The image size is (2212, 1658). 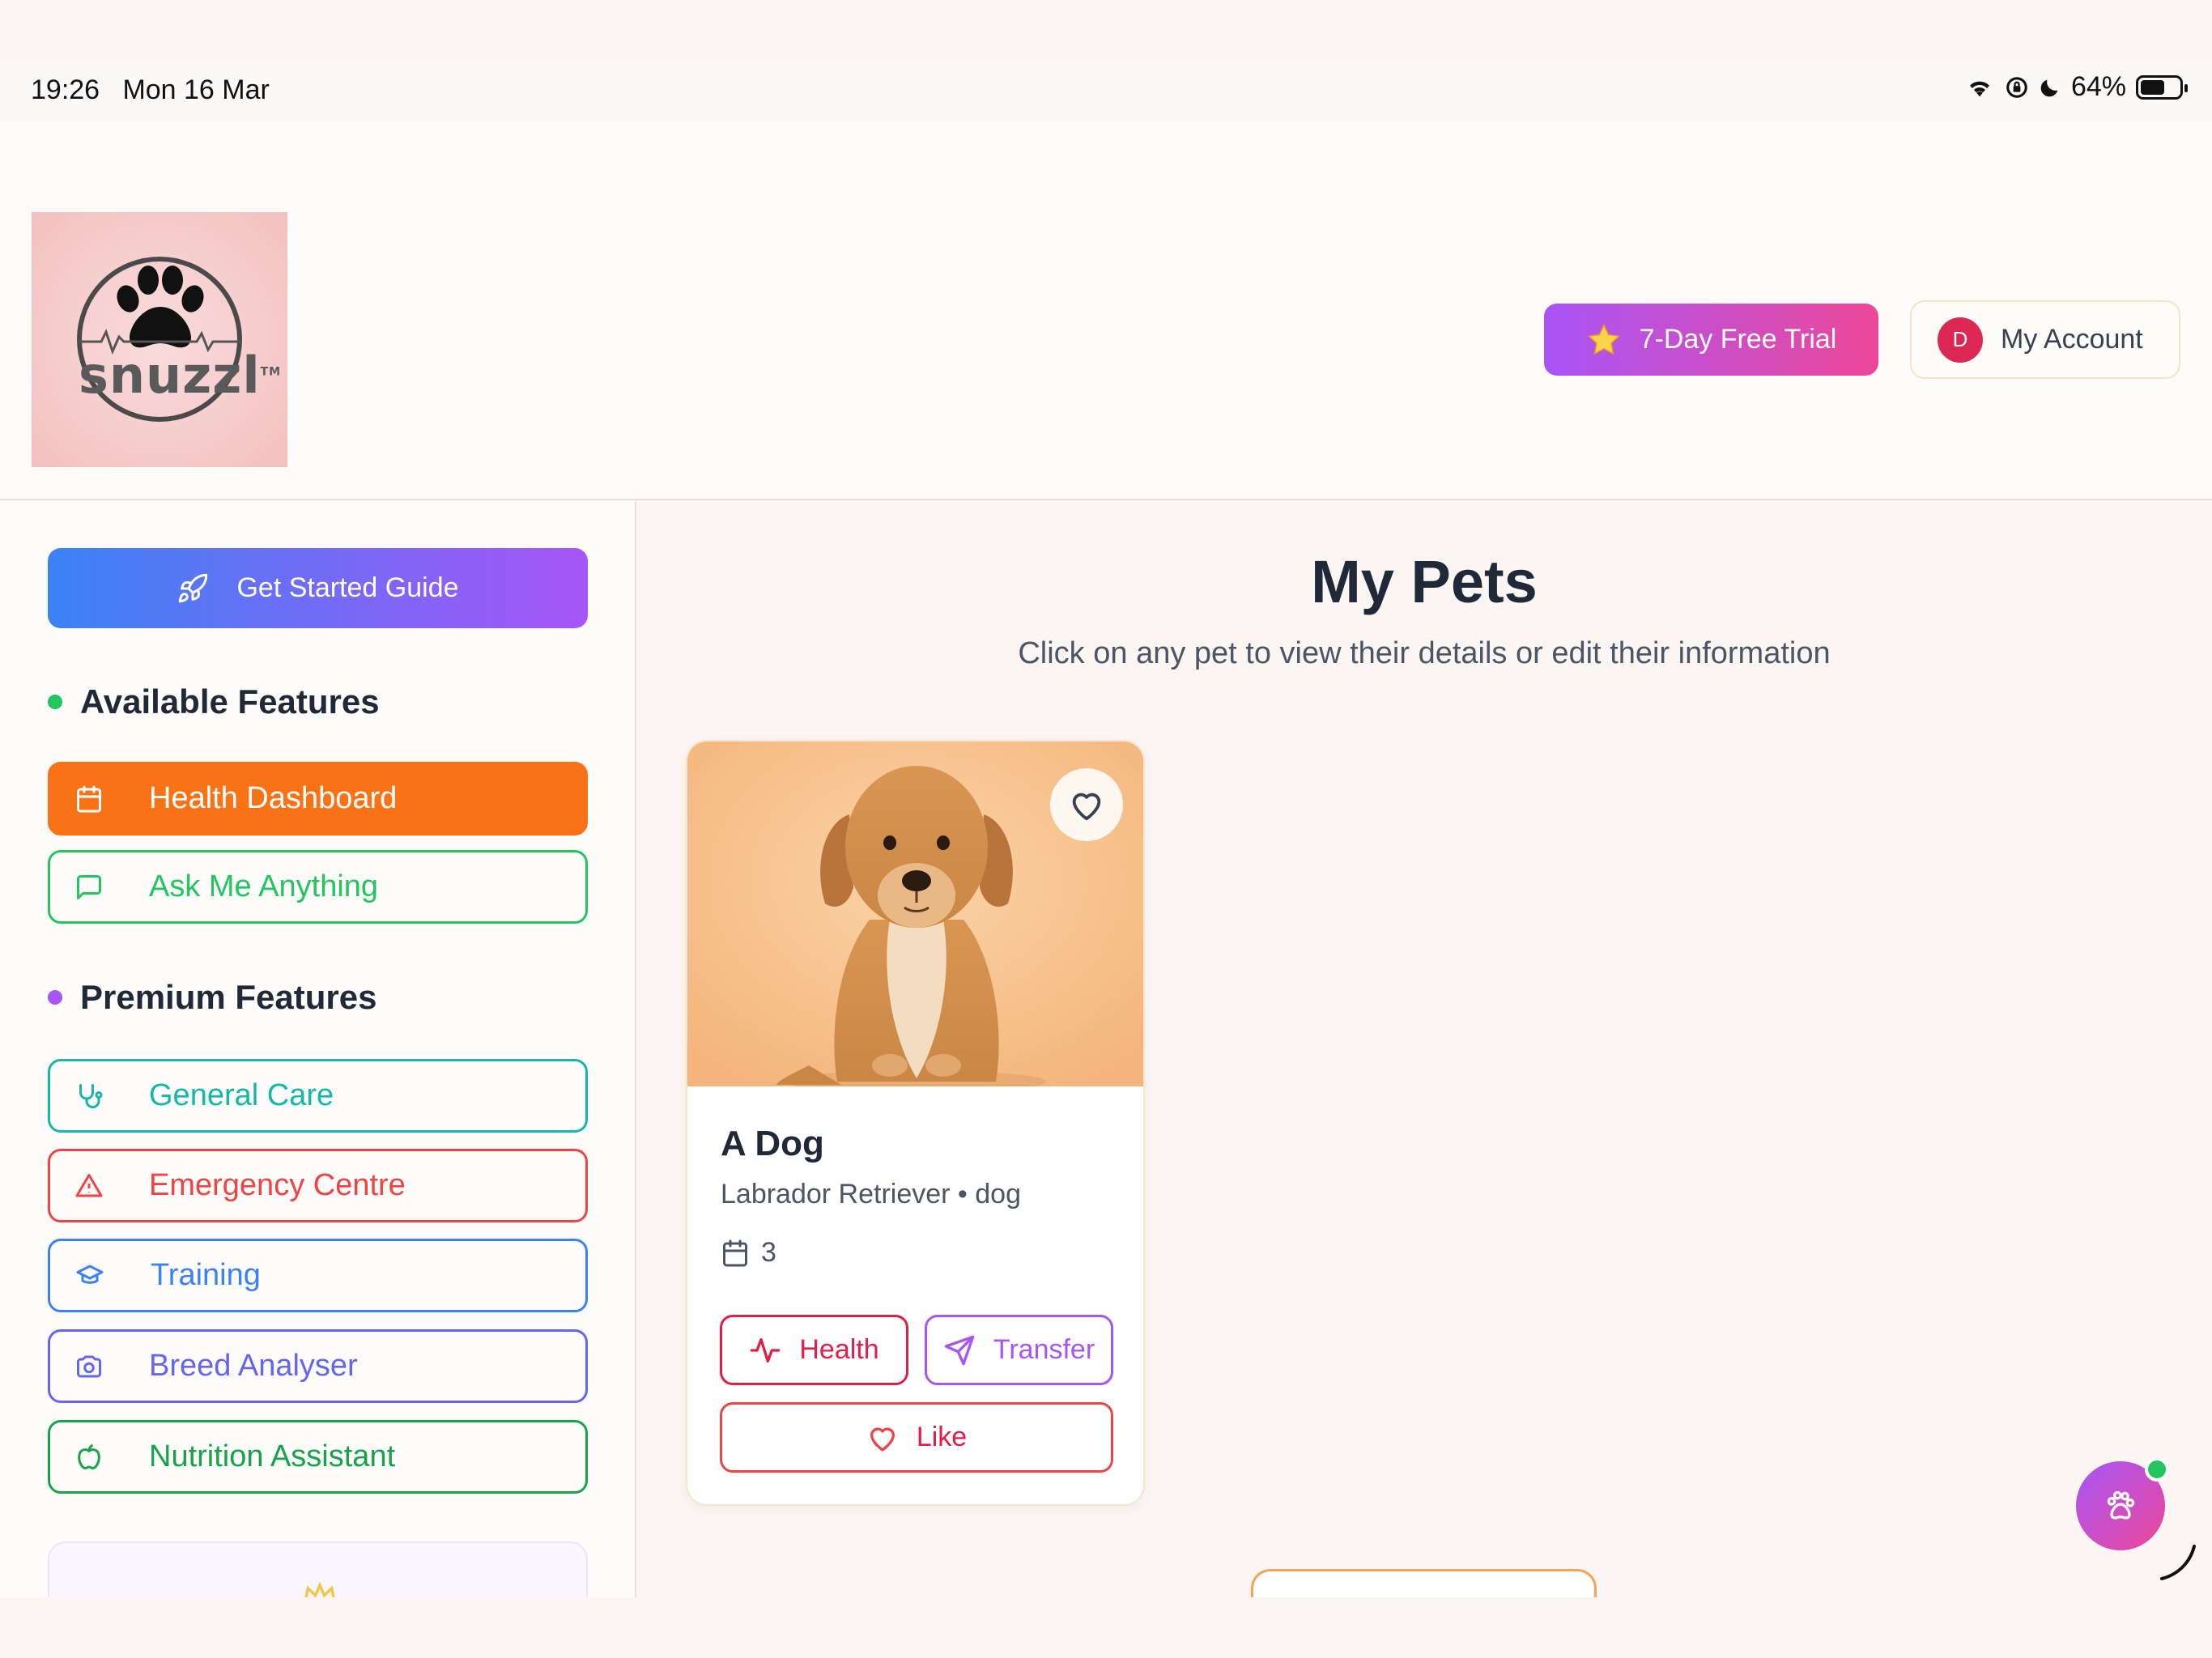 What do you see at coordinates (194, 587) in the screenshot?
I see `rocket-icon` at bounding box center [194, 587].